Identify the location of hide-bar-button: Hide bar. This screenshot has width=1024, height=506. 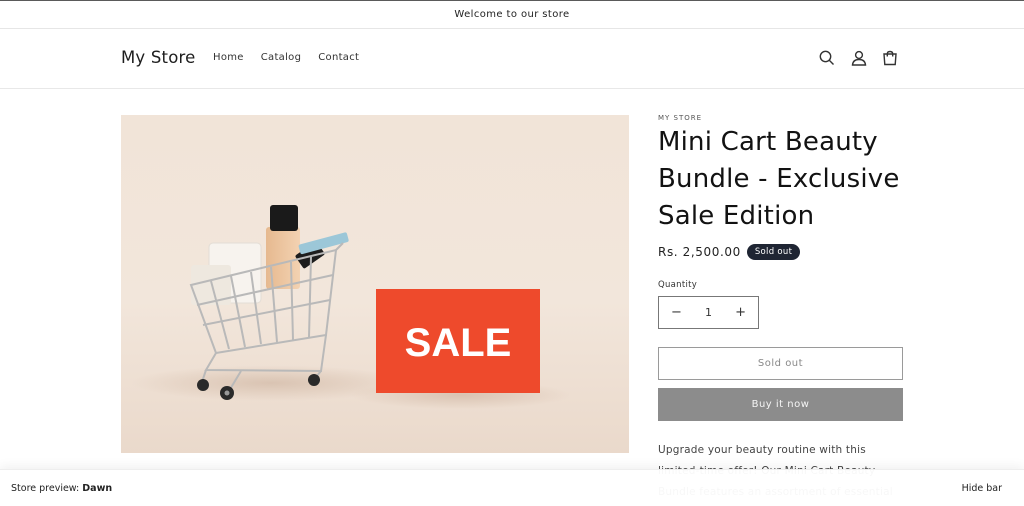
(982, 488).